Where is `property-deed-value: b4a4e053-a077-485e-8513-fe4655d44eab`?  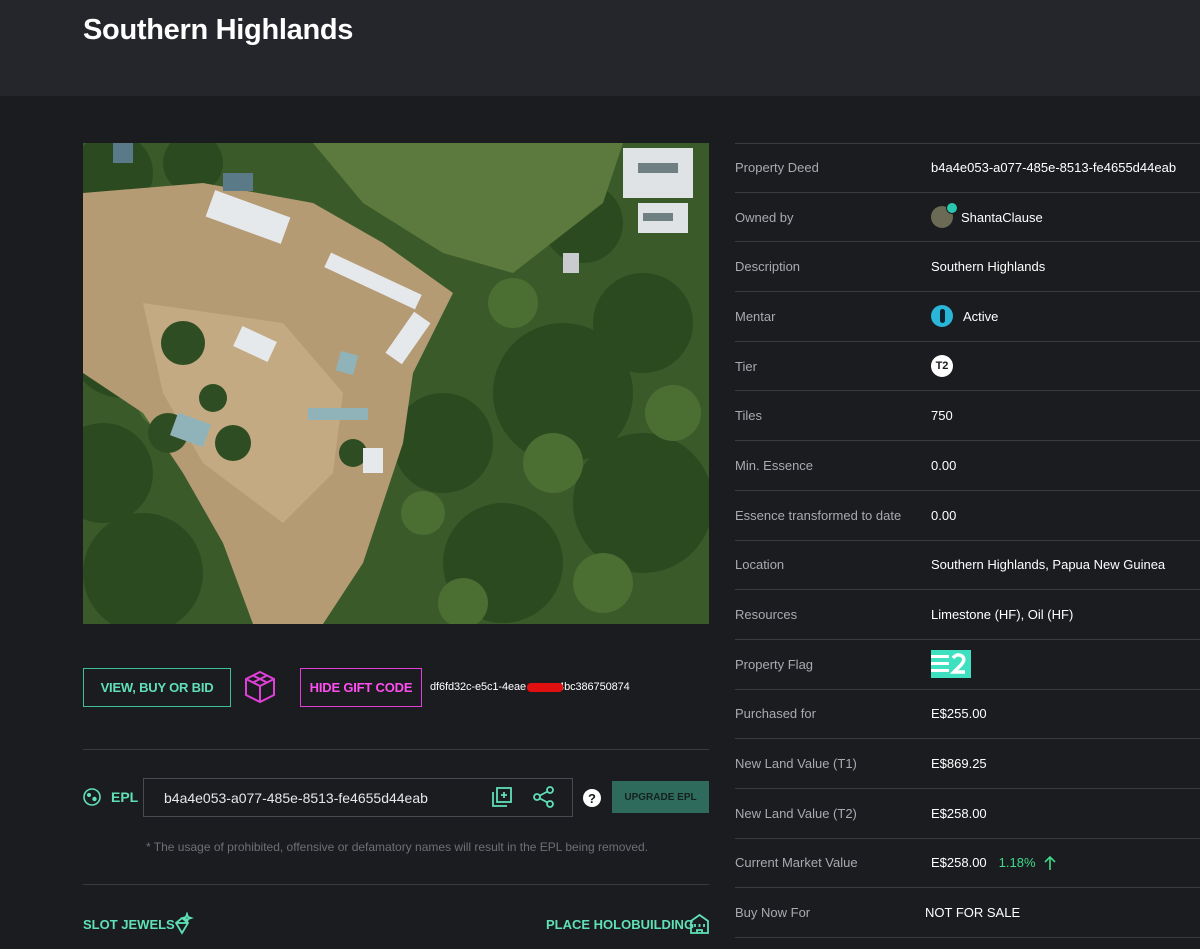 property-deed-value: b4a4e053-a077-485e-8513-fe4655d44eab is located at coordinates (1054, 168).